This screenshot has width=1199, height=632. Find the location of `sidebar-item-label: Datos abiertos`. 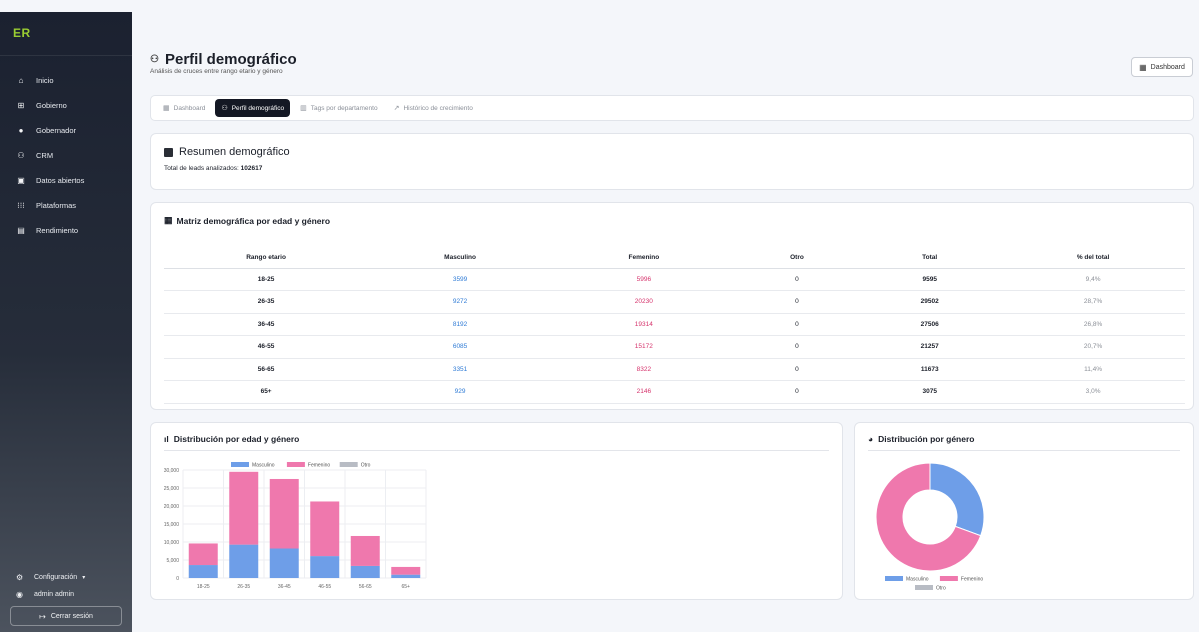

sidebar-item-label: Datos abiertos is located at coordinates (60, 180).